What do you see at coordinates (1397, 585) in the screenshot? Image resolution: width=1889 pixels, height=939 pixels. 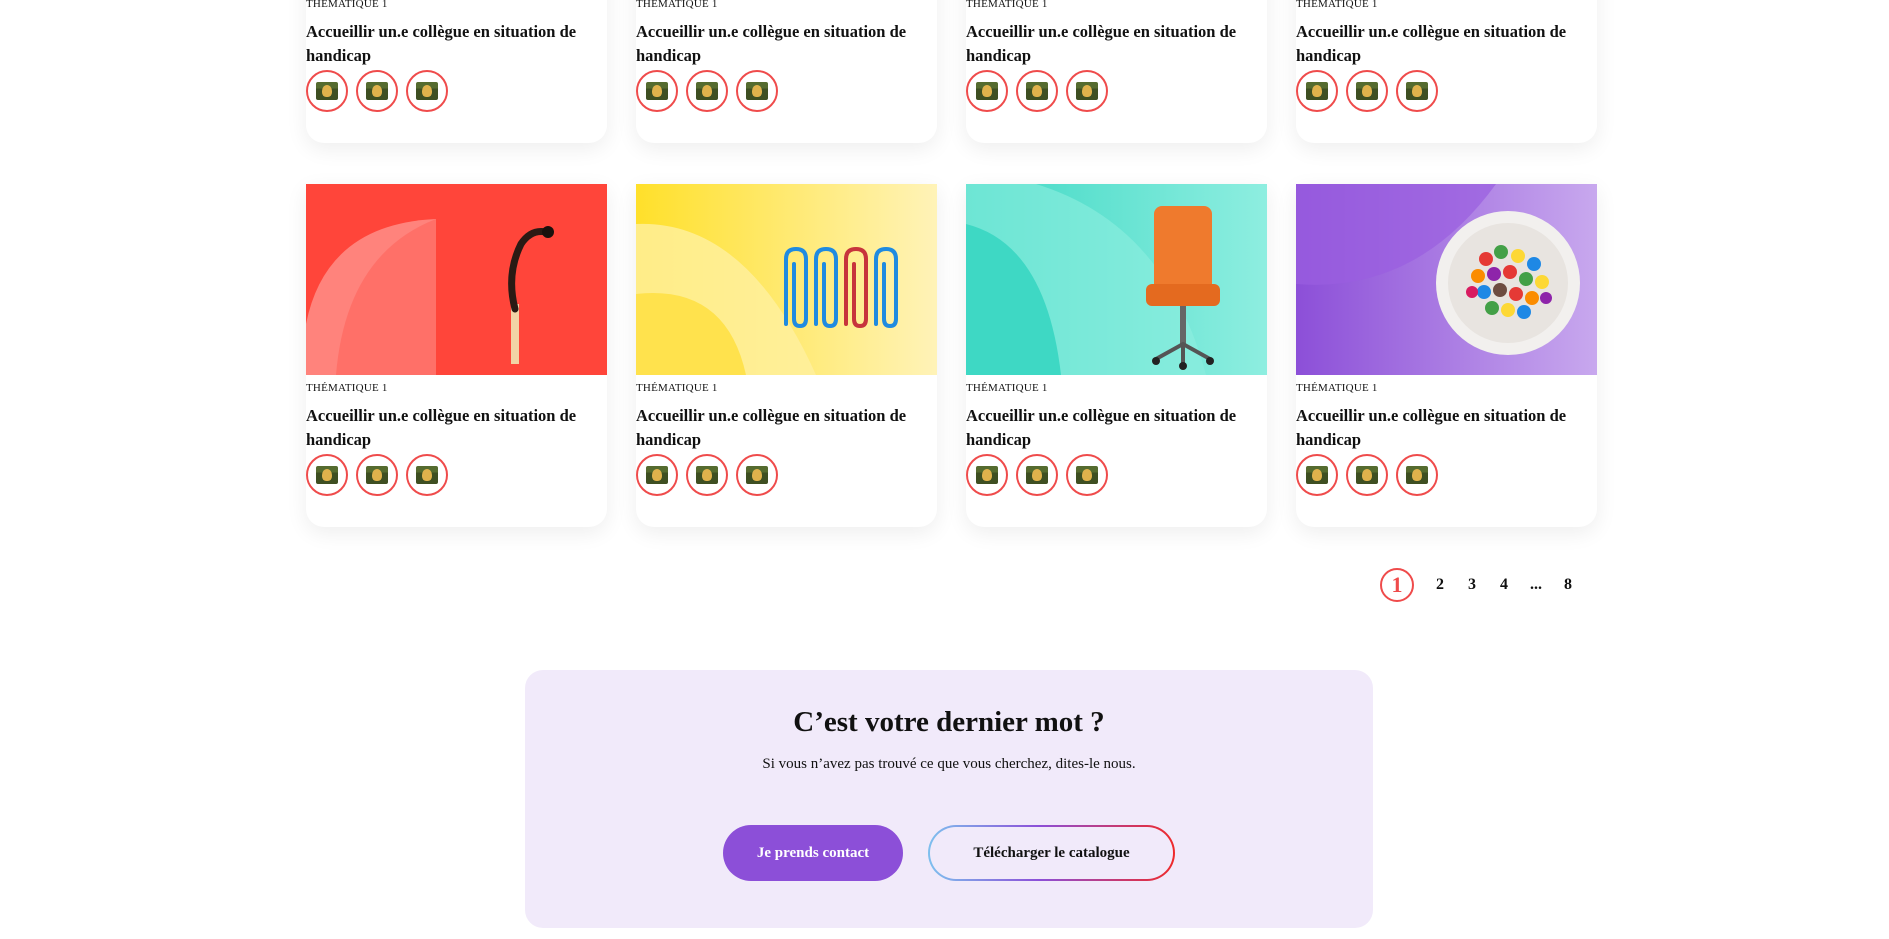 I see `pagination-current-page: 1` at bounding box center [1397, 585].